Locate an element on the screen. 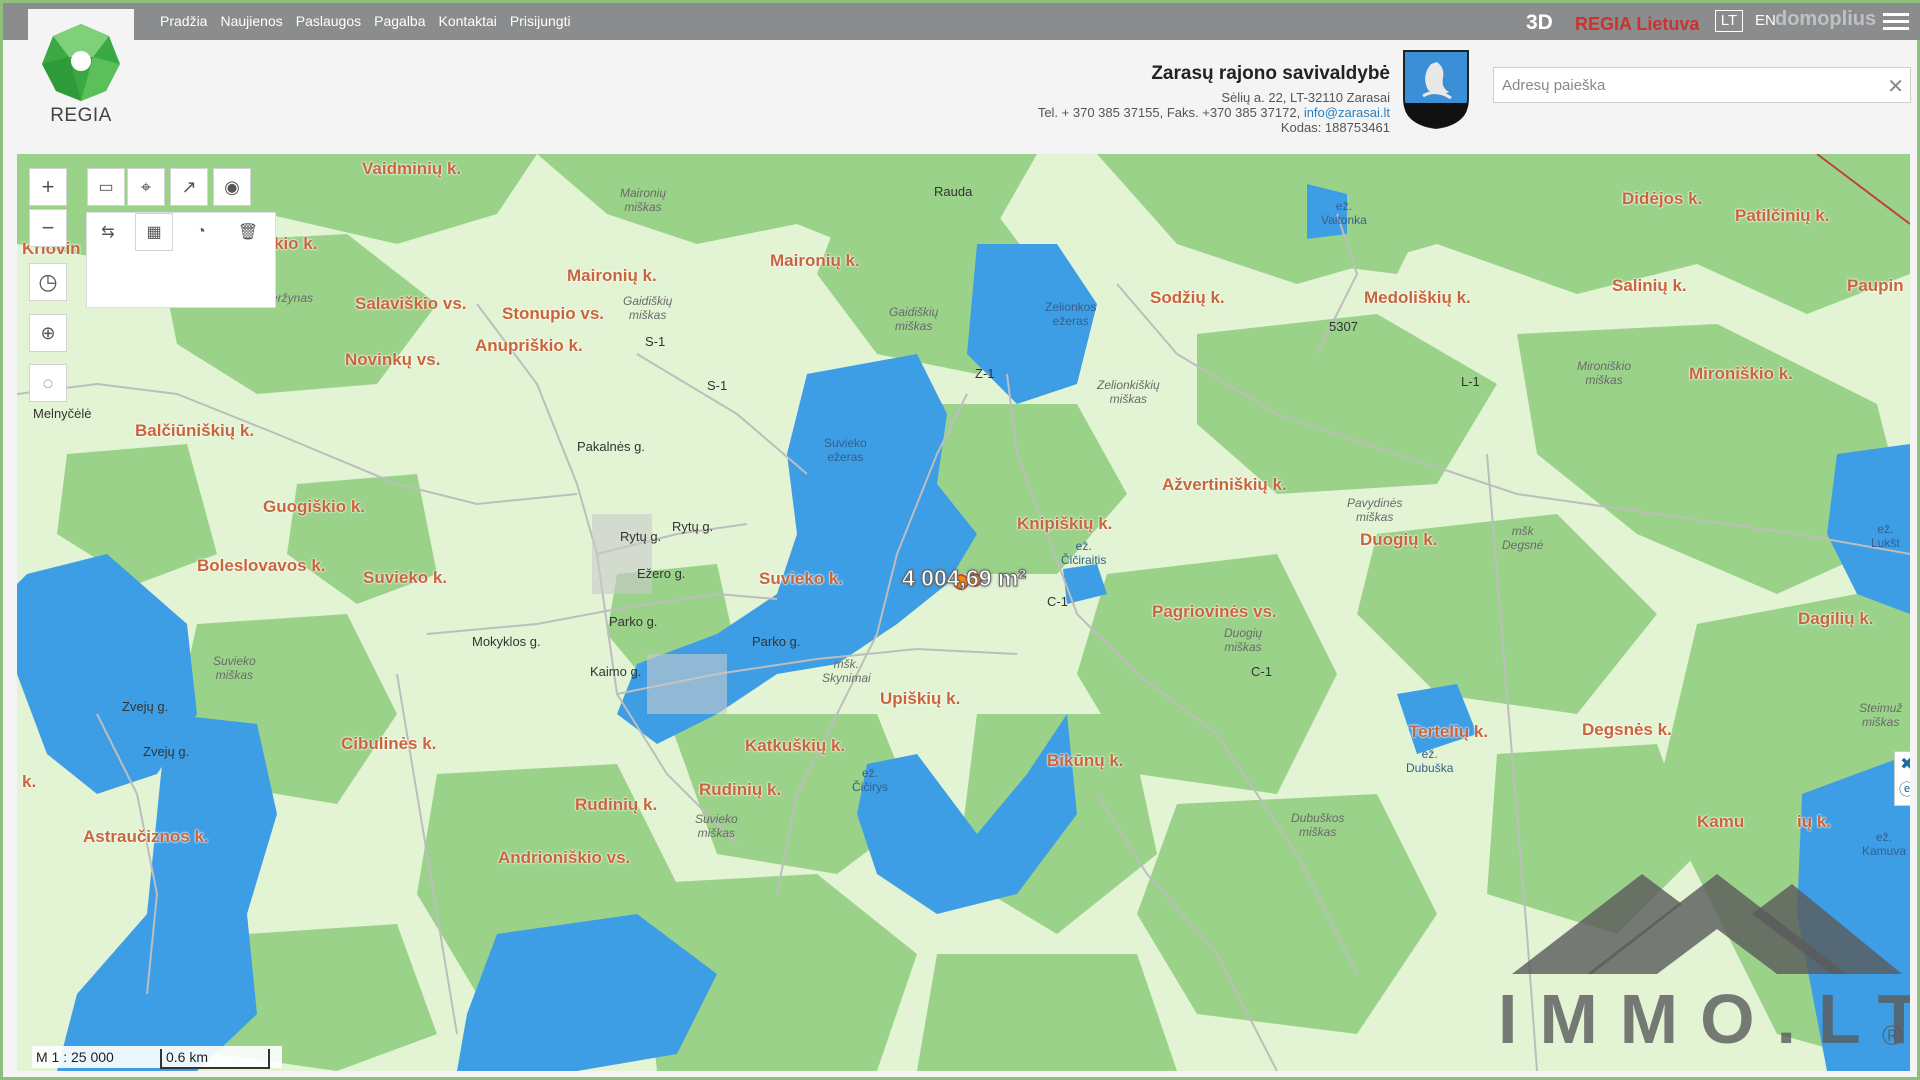  measure-tools-panel: ⇆ ▦ ◔ 🗑 is located at coordinates (181, 260).